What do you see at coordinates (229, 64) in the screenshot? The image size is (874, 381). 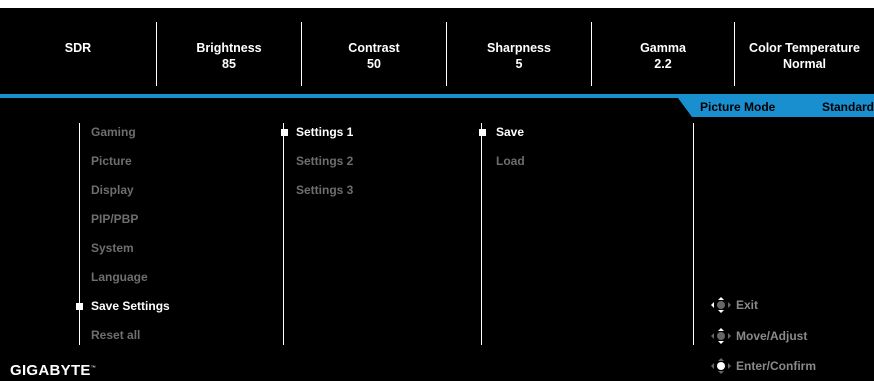 I see `status-value: 85` at bounding box center [229, 64].